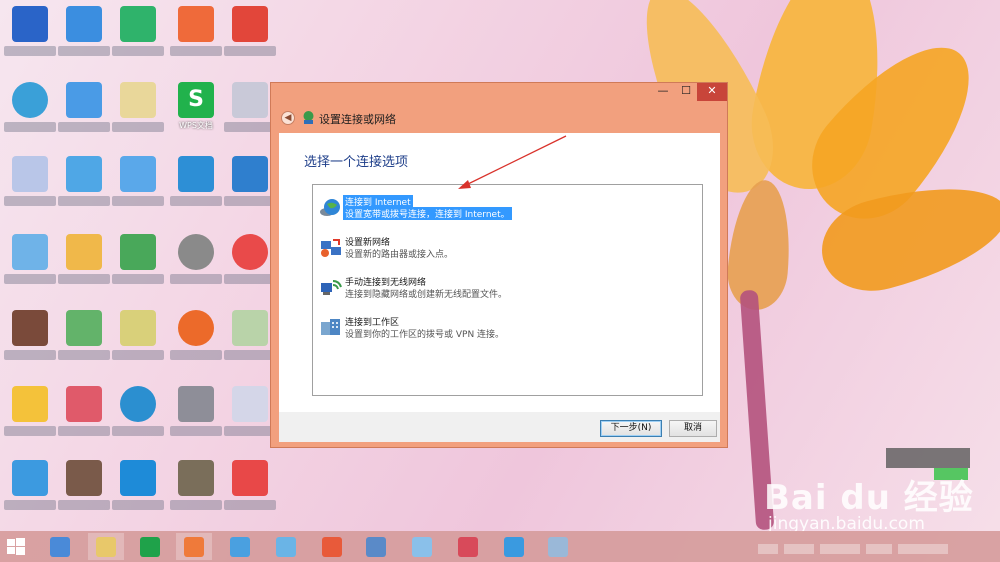 The height and width of the screenshot is (562, 1000). What do you see at coordinates (869, 498) in the screenshot?
I see `watermark-logo: Bai du 经验` at bounding box center [869, 498].